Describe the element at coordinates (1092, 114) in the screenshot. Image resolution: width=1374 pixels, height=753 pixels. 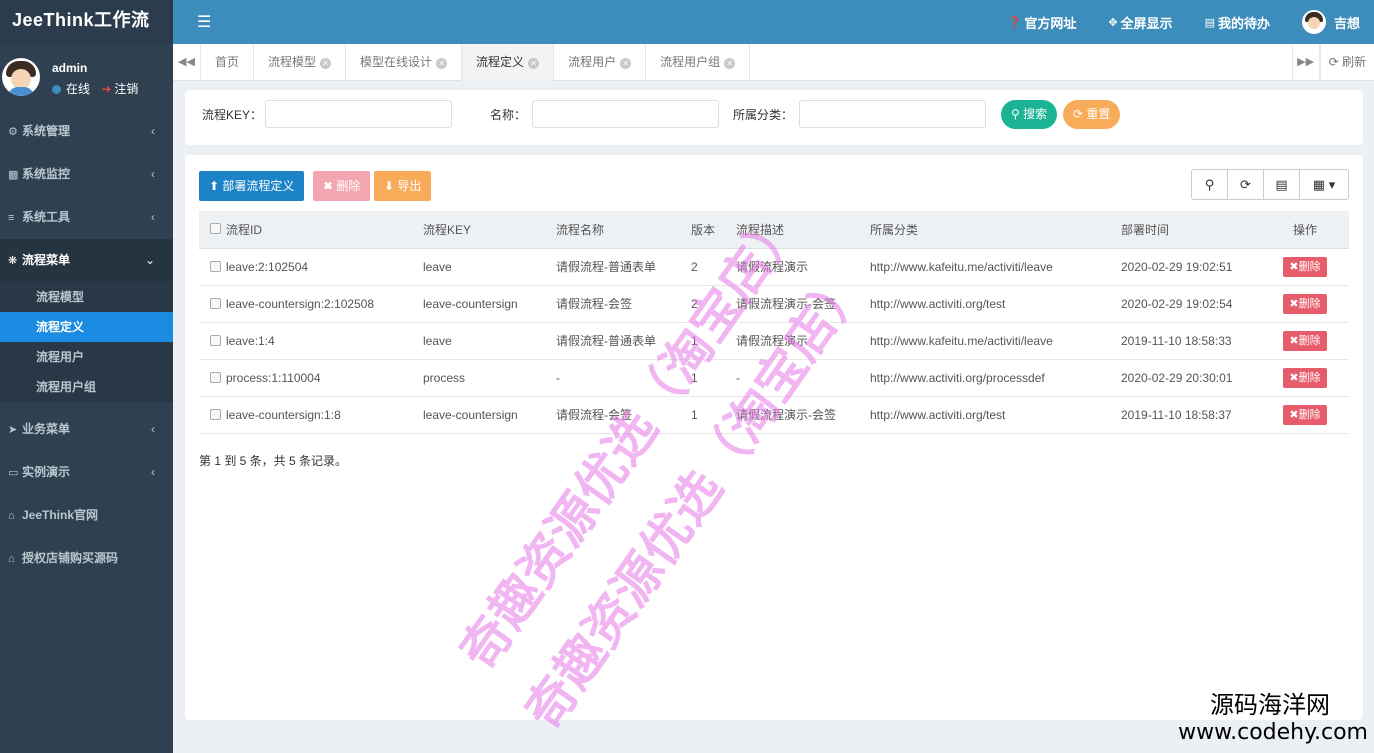
I see `reset-button: ⟳ 重置` at that location.